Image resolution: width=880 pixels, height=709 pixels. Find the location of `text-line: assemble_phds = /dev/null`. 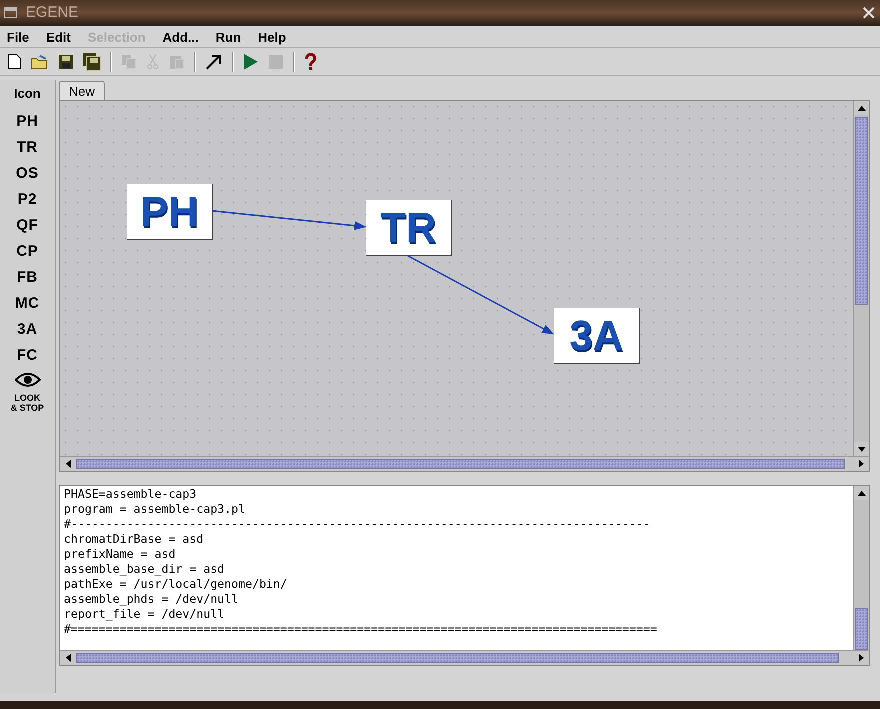

text-line: assemble_phds = /dev/null is located at coordinates (152, 599).